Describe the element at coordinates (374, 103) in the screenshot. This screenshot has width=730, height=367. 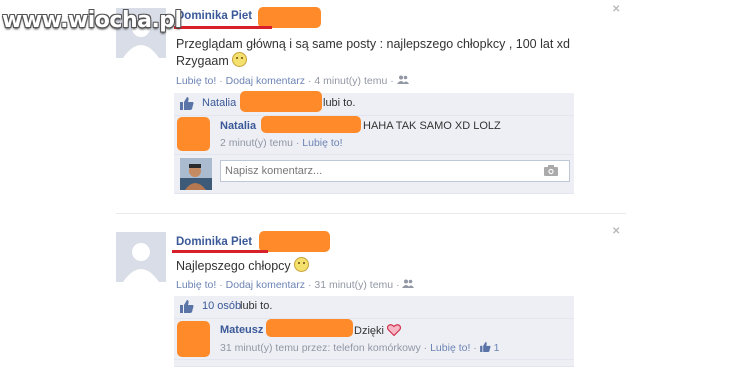
I see `likes-bar: Natalia lubi to.` at that location.